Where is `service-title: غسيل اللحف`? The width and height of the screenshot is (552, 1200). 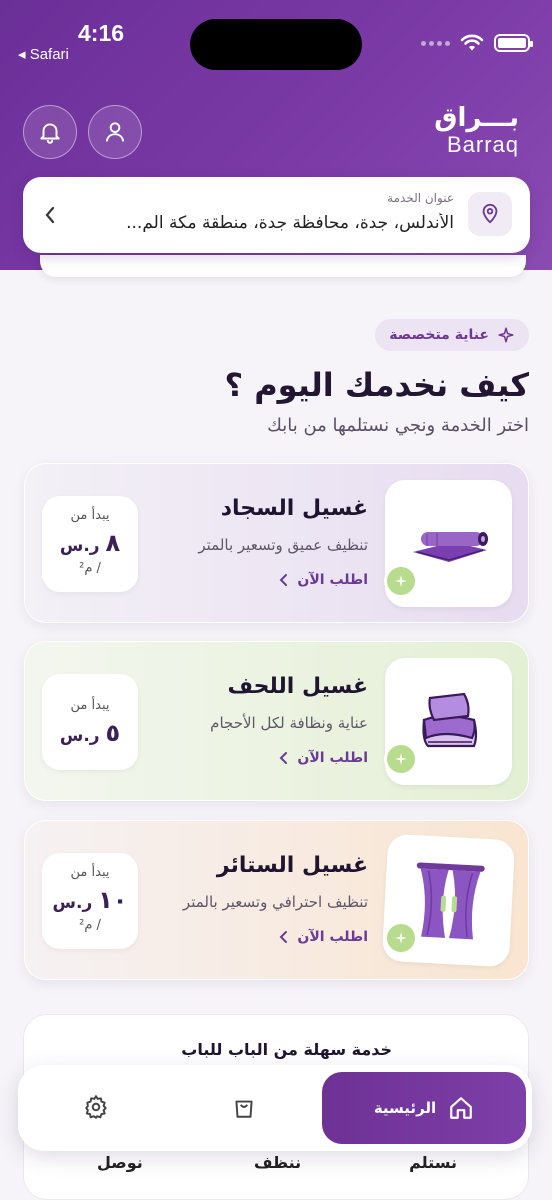
service-title: غسيل اللحف is located at coordinates (297, 686).